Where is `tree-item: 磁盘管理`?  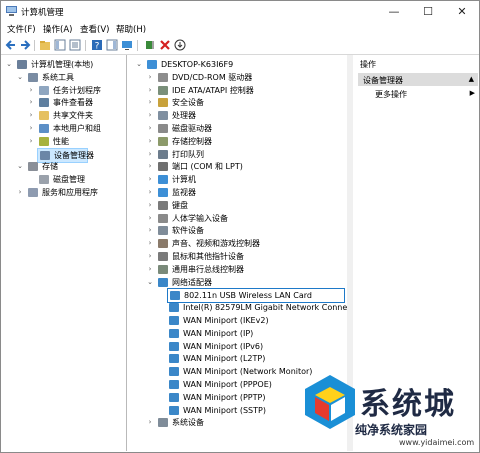
tree-item: 磁盘管理 is located at coordinates (81, 179).